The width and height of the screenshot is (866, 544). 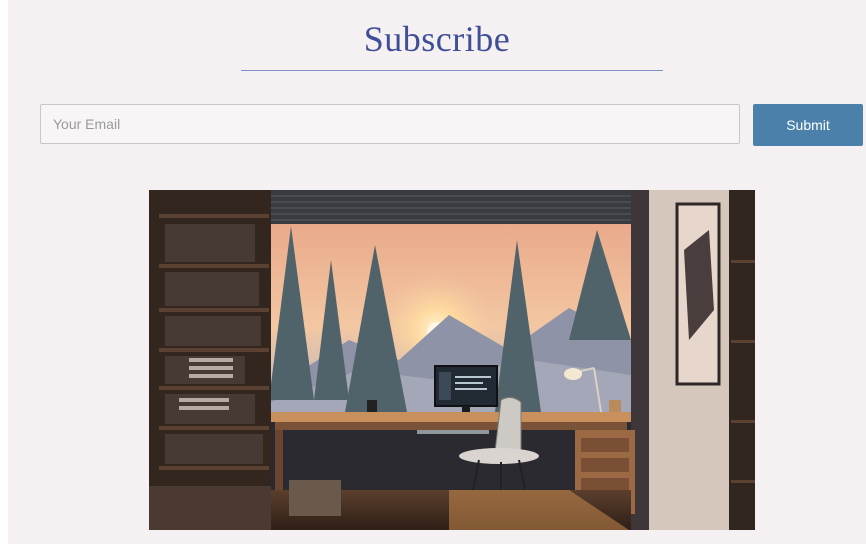 I want to click on email-input, so click(x=390, y=124).